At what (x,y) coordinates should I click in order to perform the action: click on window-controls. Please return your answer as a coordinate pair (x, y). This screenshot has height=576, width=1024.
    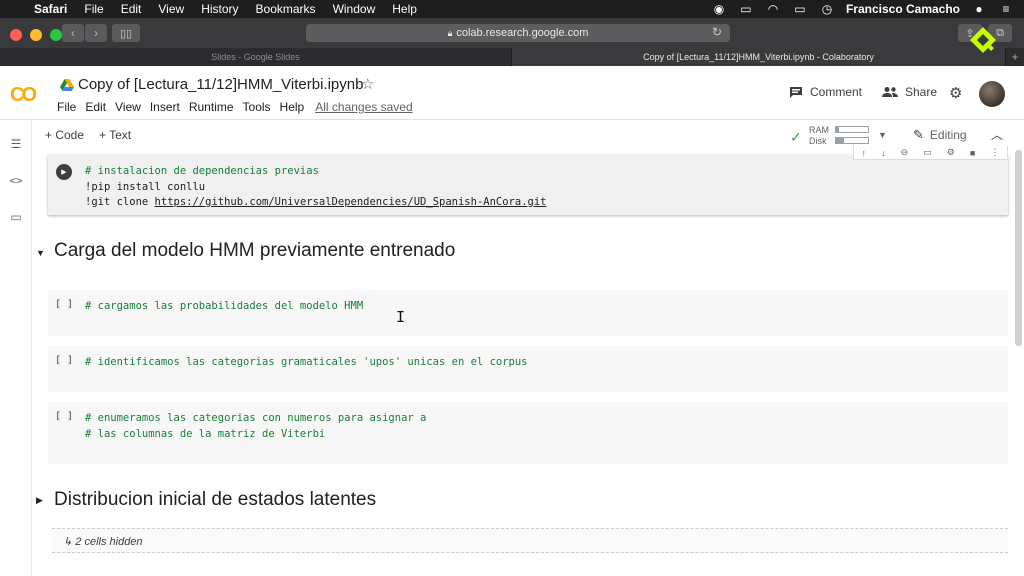
    Looking at the image, I should click on (36, 35).